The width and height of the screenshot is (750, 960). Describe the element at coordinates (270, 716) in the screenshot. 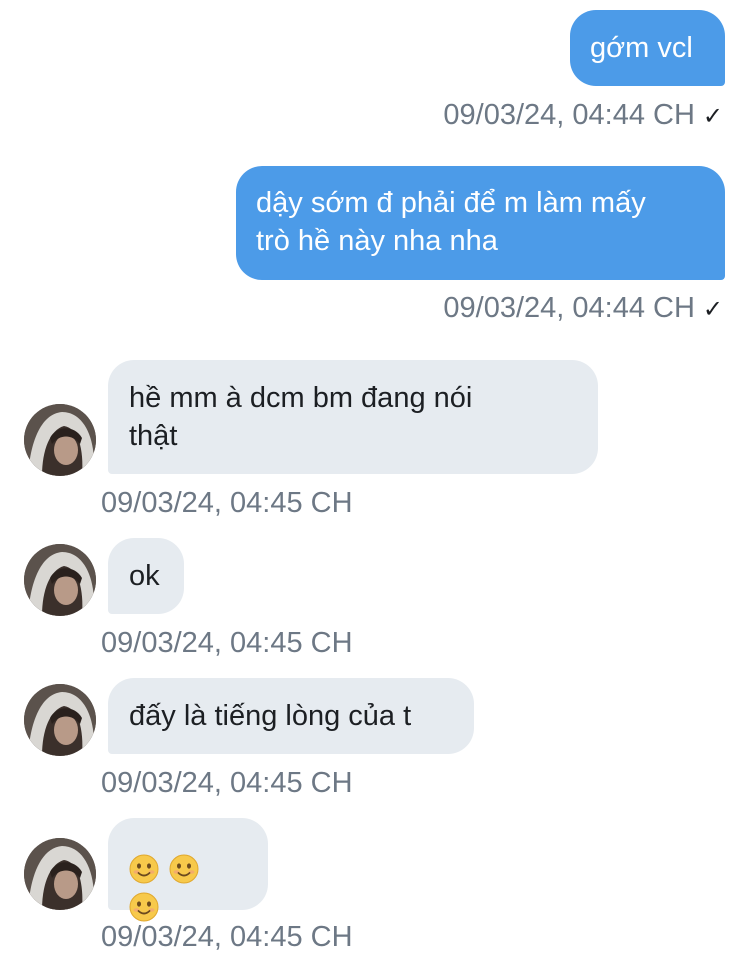

I see `message-text: đấy là tiếng lòng của t` at that location.